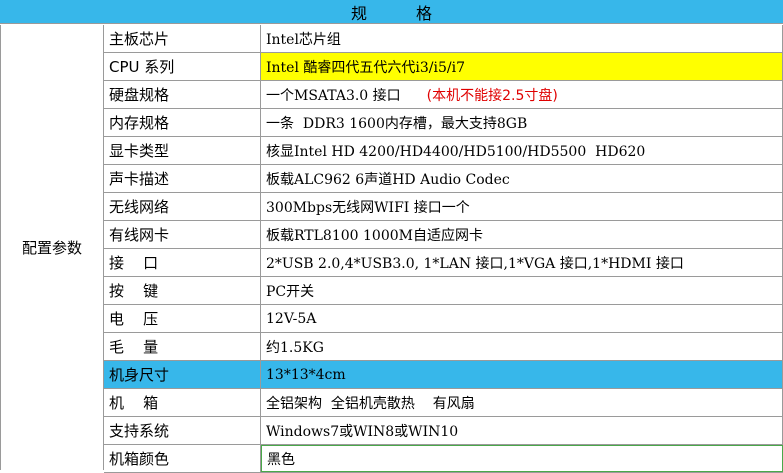  What do you see at coordinates (182, 122) in the screenshot?
I see `spec-label: 内存规格` at bounding box center [182, 122].